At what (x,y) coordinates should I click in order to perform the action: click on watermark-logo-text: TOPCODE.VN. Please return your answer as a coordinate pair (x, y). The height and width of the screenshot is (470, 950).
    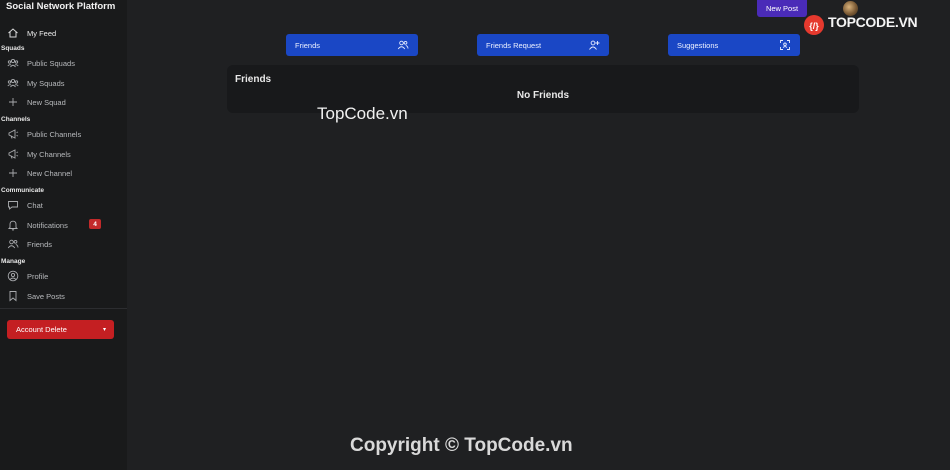
    Looking at the image, I should click on (873, 22).